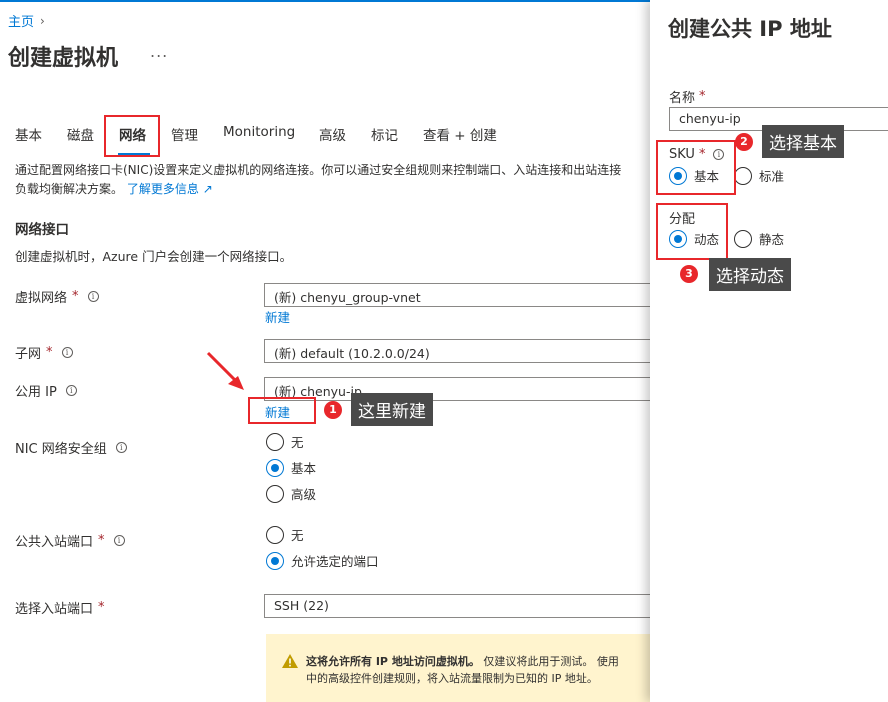 This screenshot has height=702, width=888. I want to click on breadcrumb: 主页 ›, so click(26, 21).